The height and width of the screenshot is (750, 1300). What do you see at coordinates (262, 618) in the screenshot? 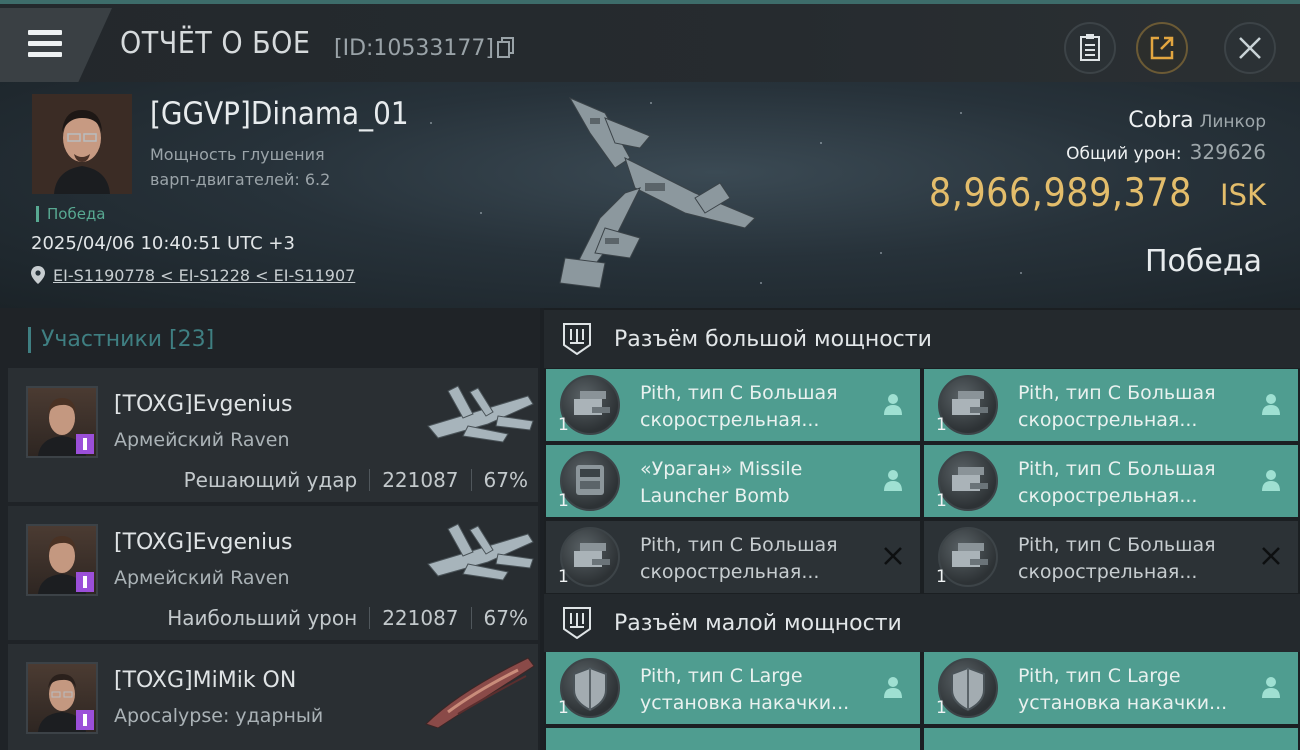
I see `participant-role: Наибольший урон` at bounding box center [262, 618].